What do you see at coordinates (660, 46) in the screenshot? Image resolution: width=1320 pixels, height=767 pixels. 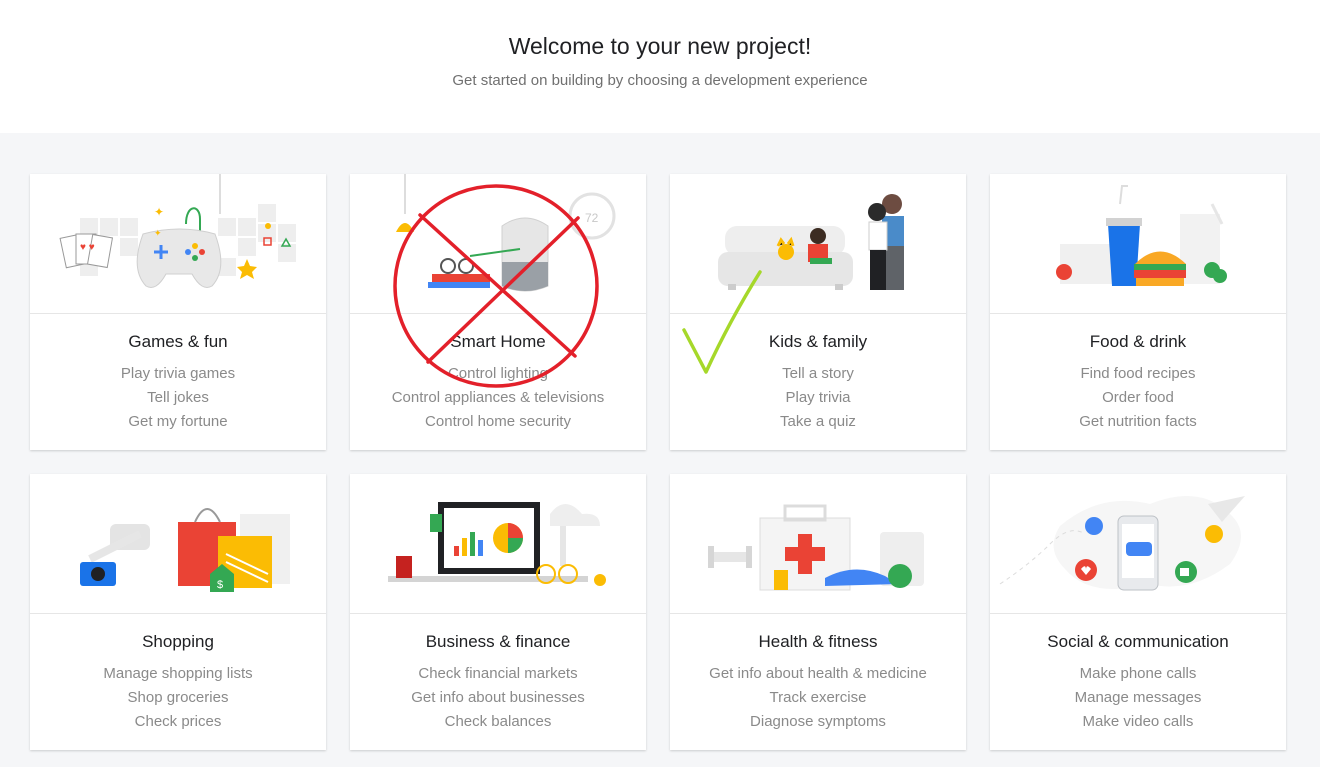 I see `page-title: Welcome to your new project!` at bounding box center [660, 46].